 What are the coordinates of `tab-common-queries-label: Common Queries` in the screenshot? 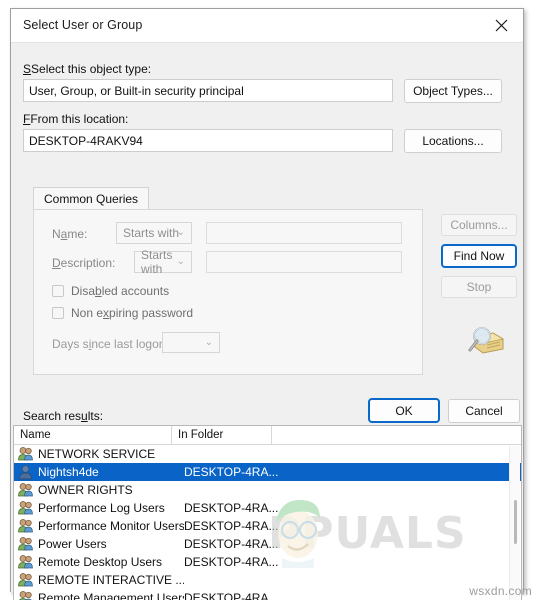 It's located at (91, 198).